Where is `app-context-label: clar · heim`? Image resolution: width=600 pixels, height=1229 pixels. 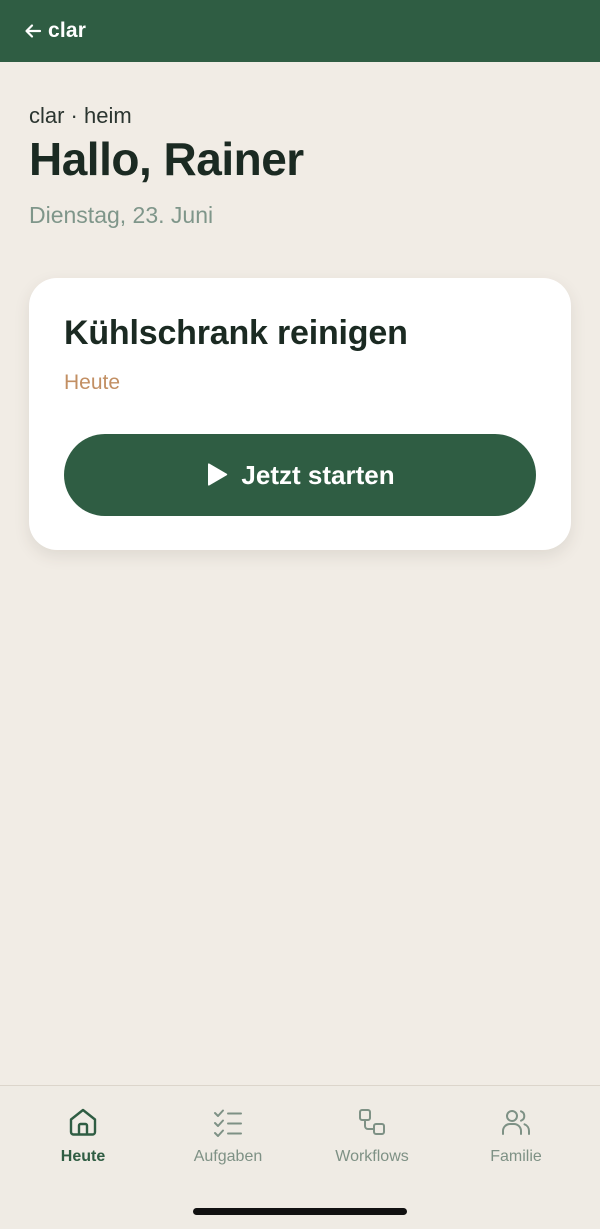 app-context-label: clar · heim is located at coordinates (80, 115).